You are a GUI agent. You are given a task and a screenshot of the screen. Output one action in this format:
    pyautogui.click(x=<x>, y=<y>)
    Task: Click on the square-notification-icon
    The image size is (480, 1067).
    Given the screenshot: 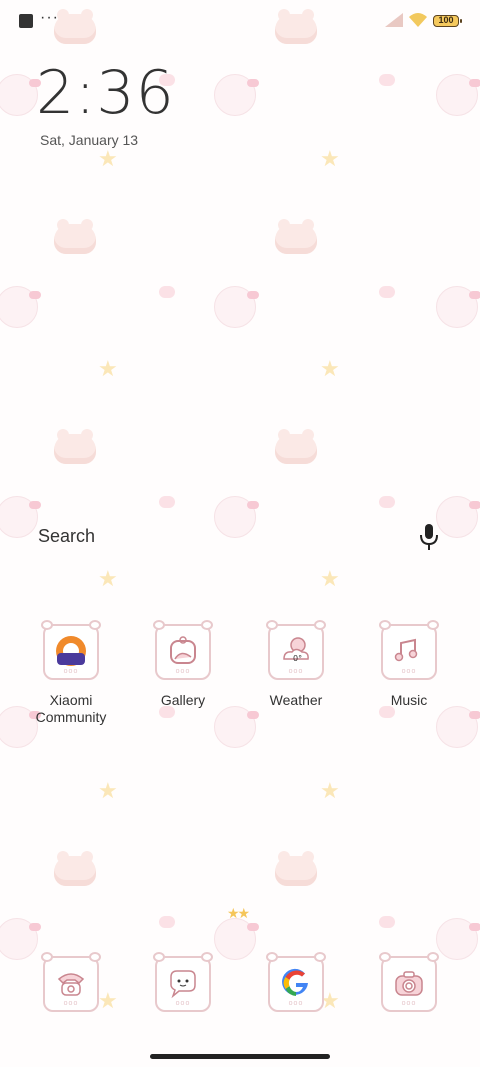 What is the action you would take?
    pyautogui.click(x=26, y=21)
    